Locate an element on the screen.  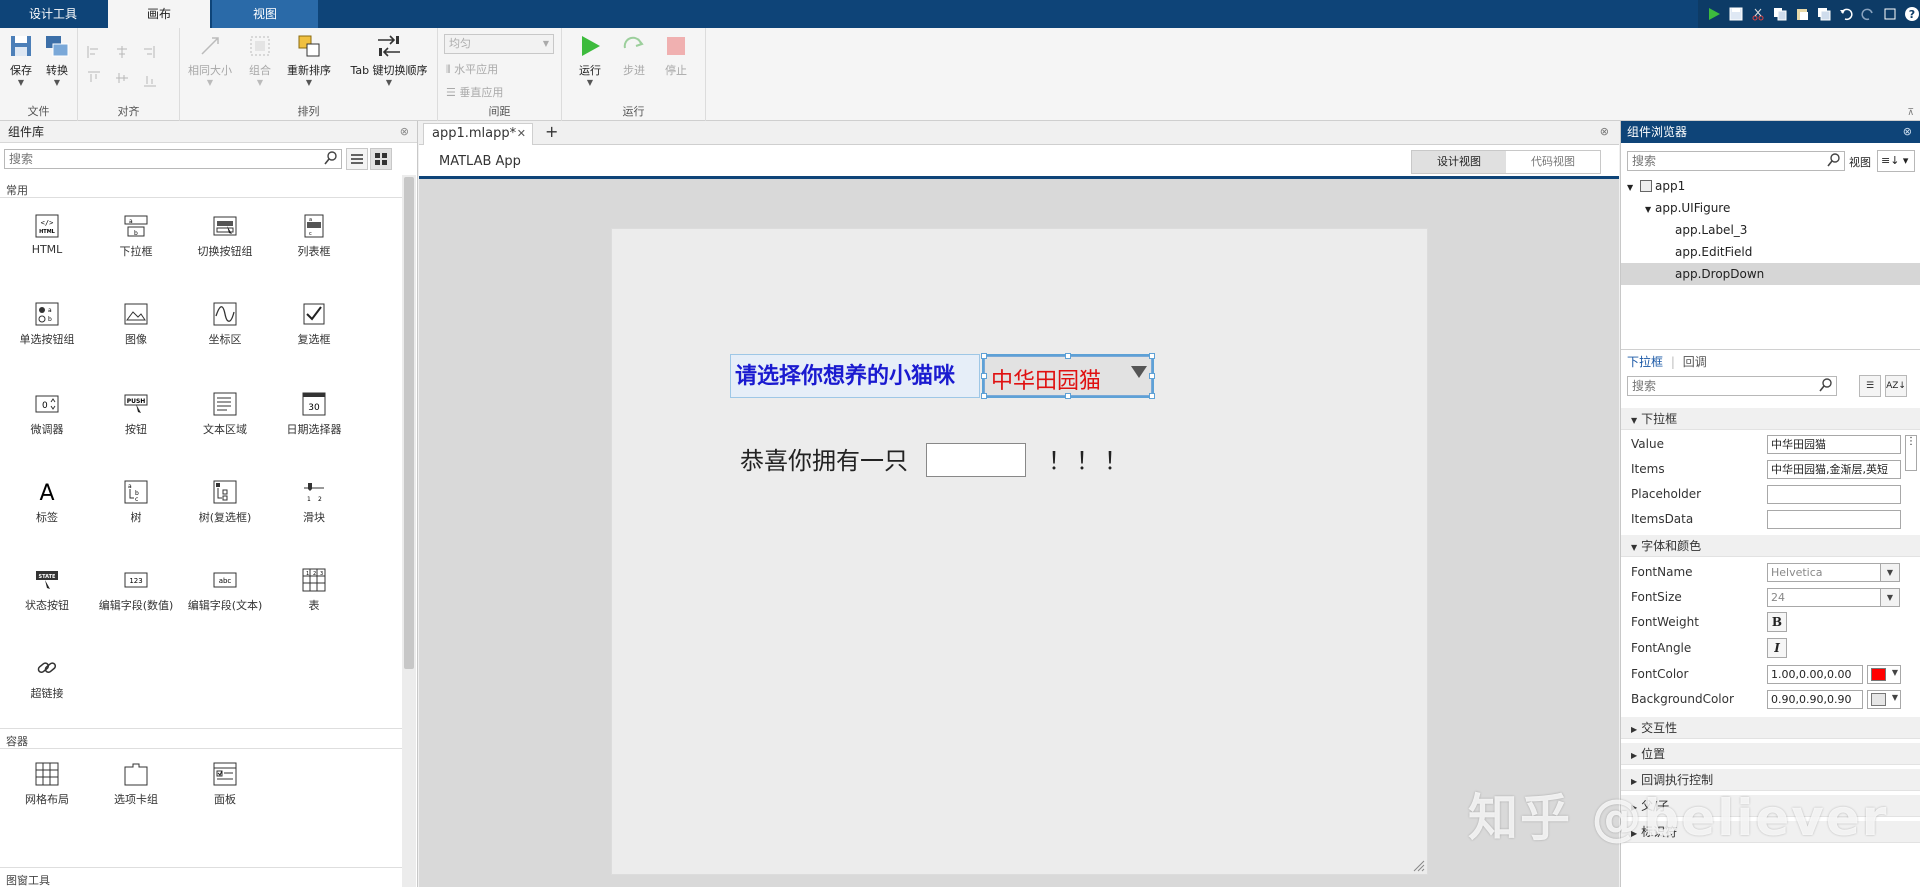
component-listbox: ac 列表框 is located at coordinates (314, 236).